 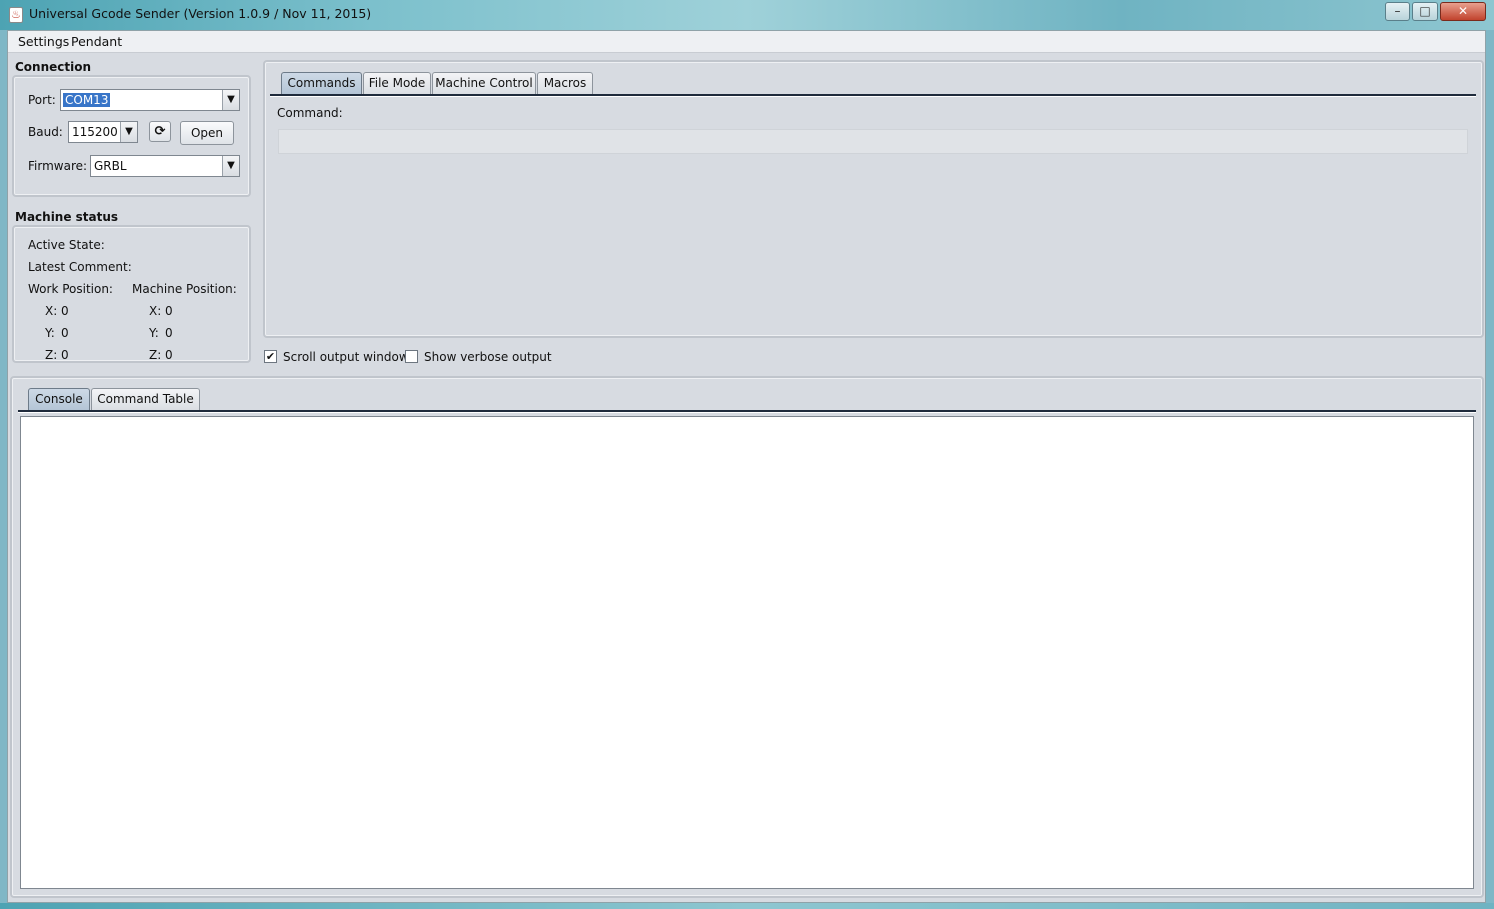 I want to click on menu-bar, so click(x=746, y=42).